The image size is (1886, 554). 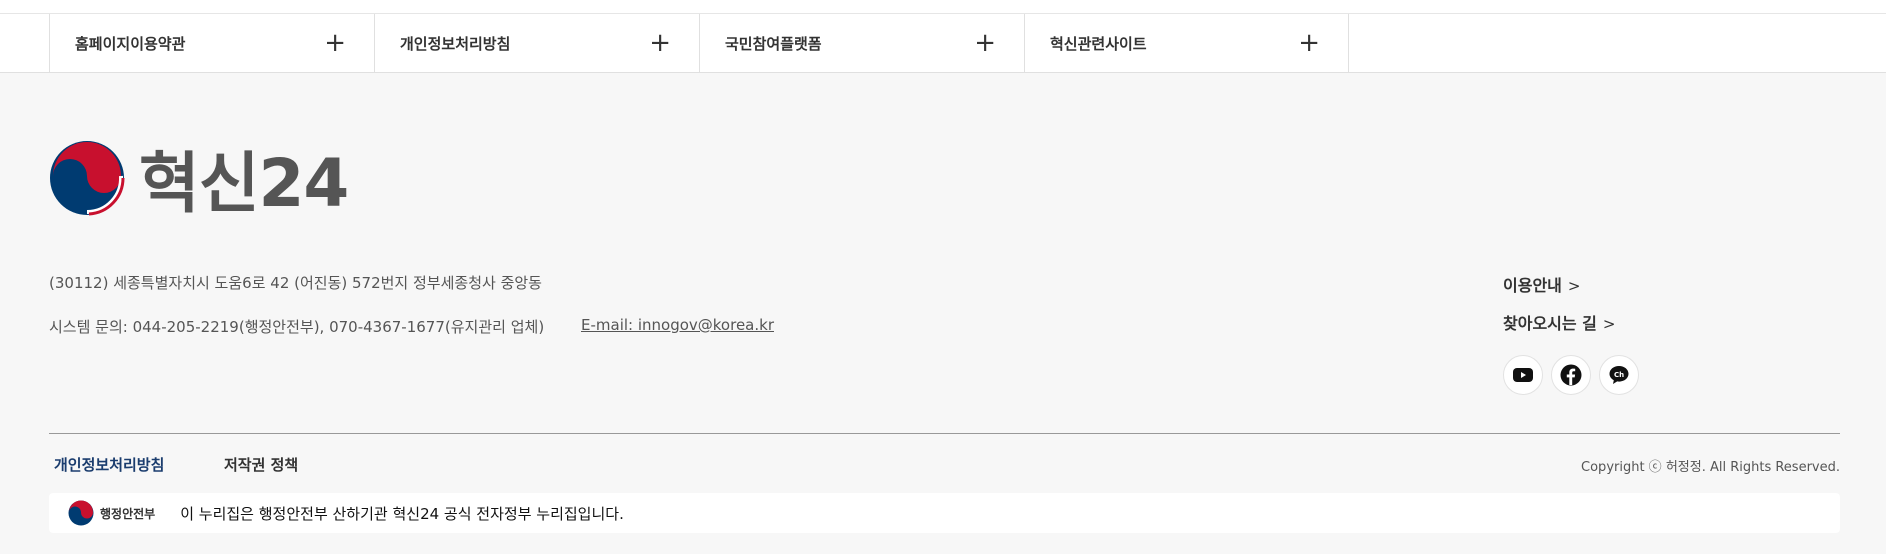 What do you see at coordinates (536, 43) in the screenshot?
I see `menu-item-privacy: 개인정보처리방침 +` at bounding box center [536, 43].